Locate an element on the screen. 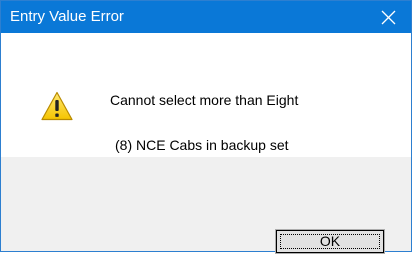  close-icon is located at coordinates (388, 17).